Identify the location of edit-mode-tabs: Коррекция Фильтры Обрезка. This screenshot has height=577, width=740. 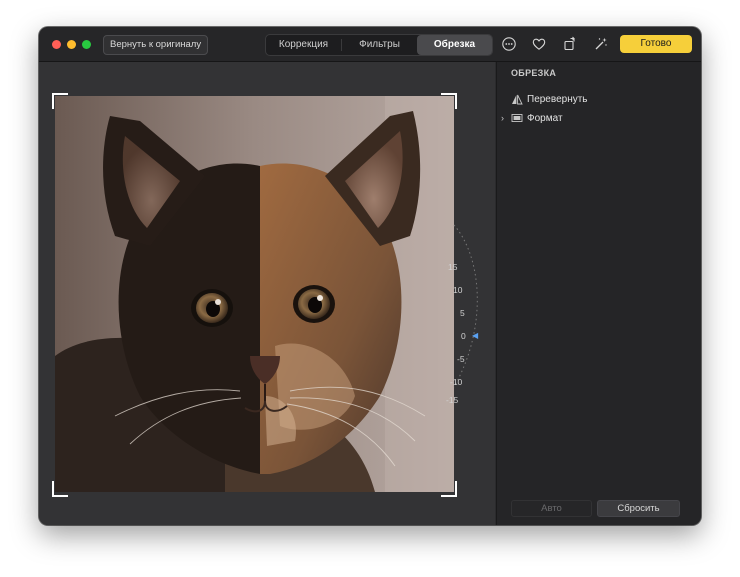
(379, 45).